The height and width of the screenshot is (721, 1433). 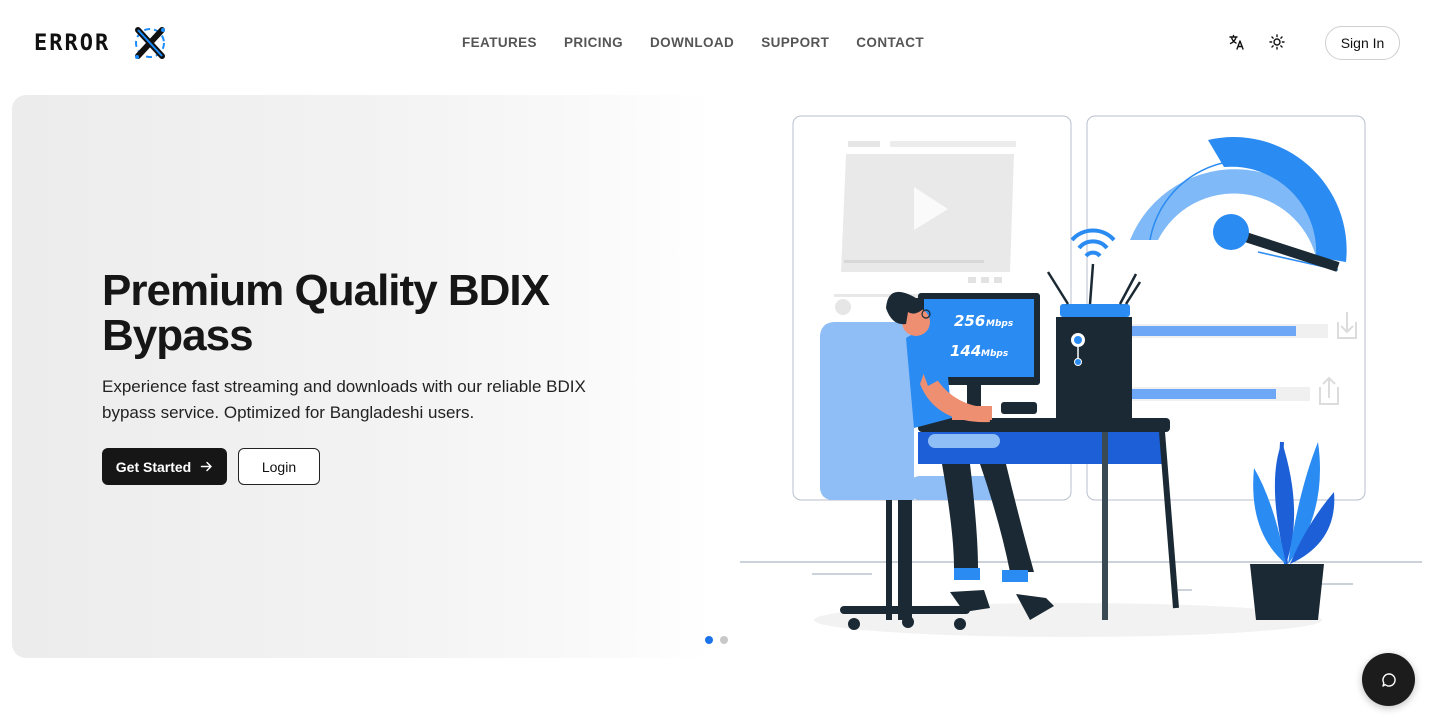 What do you see at coordinates (1203, 394) in the screenshot?
I see `upload-bar` at bounding box center [1203, 394].